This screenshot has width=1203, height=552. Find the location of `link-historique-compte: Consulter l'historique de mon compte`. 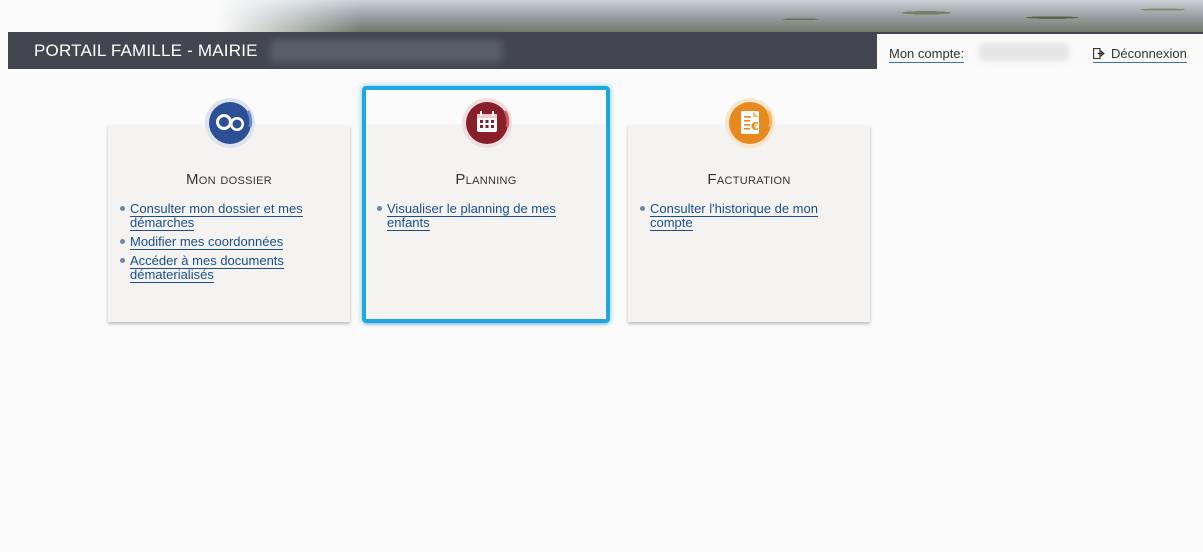

link-historique-compte: Consulter l'historique de mon compte is located at coordinates (734, 216).